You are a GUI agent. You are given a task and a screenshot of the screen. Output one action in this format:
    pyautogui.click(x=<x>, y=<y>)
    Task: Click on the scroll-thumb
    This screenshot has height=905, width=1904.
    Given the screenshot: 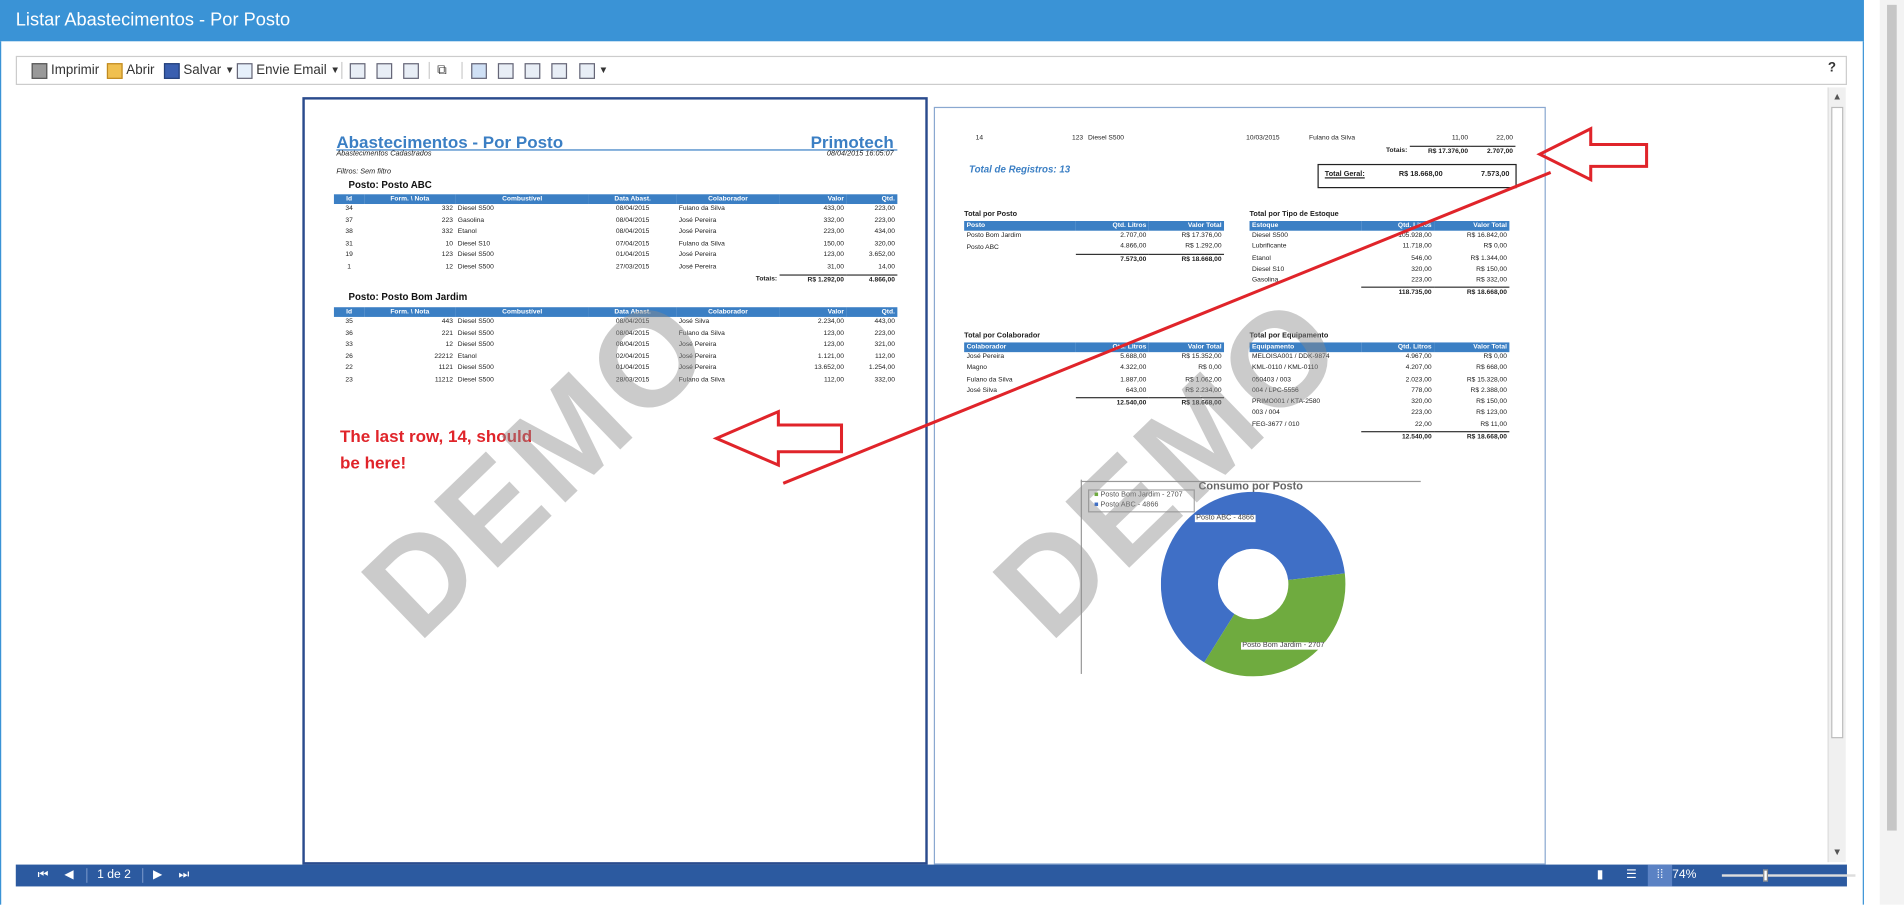 What is the action you would take?
    pyautogui.click(x=1837, y=422)
    